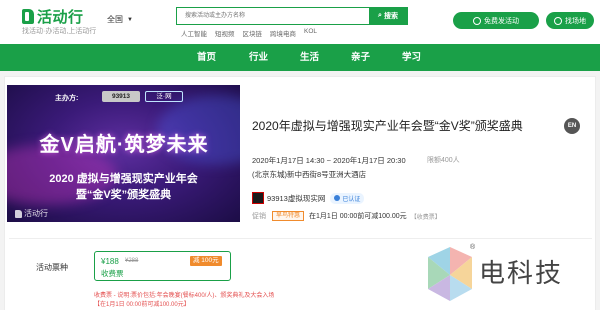 The image size is (600, 310). Describe the element at coordinates (259, 216) in the screenshot. I see `promotion-label: 促销` at that location.